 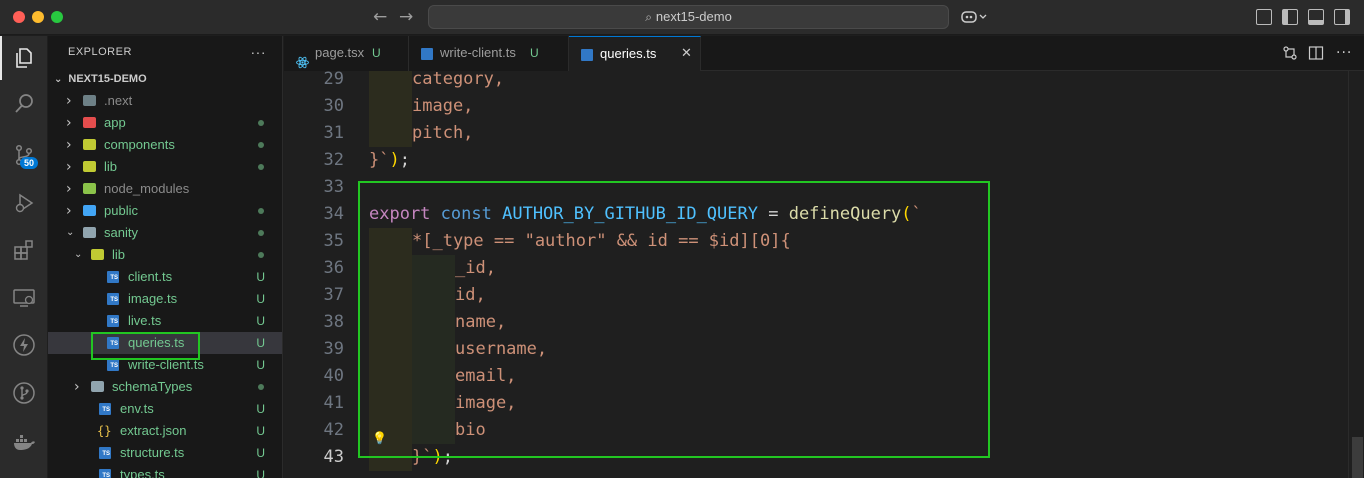 What do you see at coordinates (1264, 17) in the screenshot?
I see `customize-layout-icon` at bounding box center [1264, 17].